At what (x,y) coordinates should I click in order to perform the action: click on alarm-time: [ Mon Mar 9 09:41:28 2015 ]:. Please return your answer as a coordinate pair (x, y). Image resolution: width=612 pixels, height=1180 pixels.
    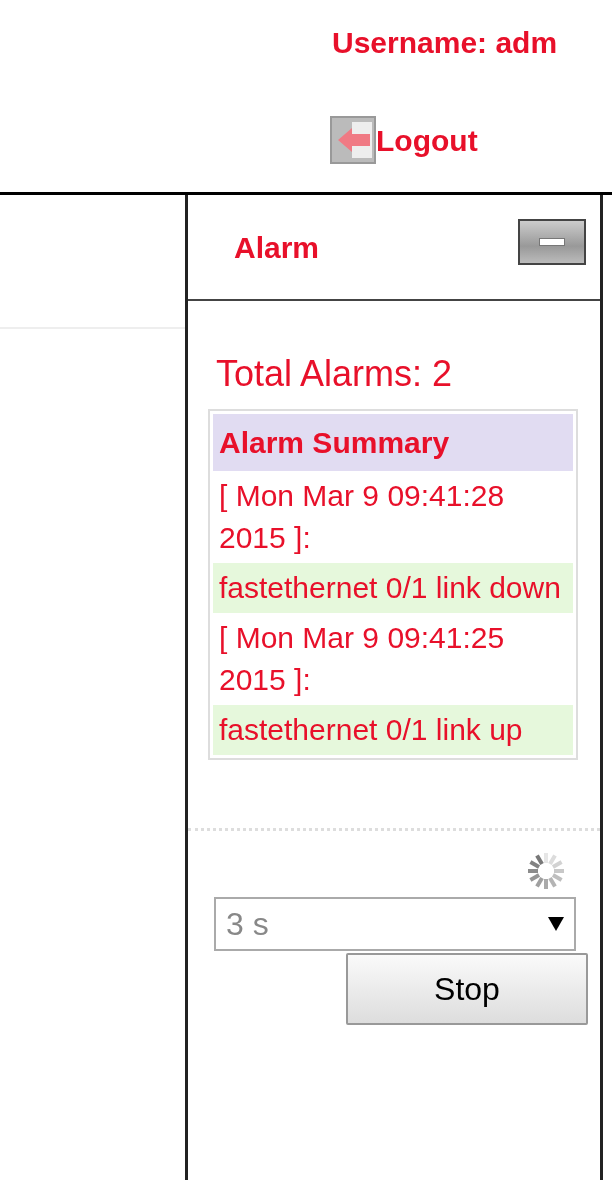
    Looking at the image, I should click on (362, 517).